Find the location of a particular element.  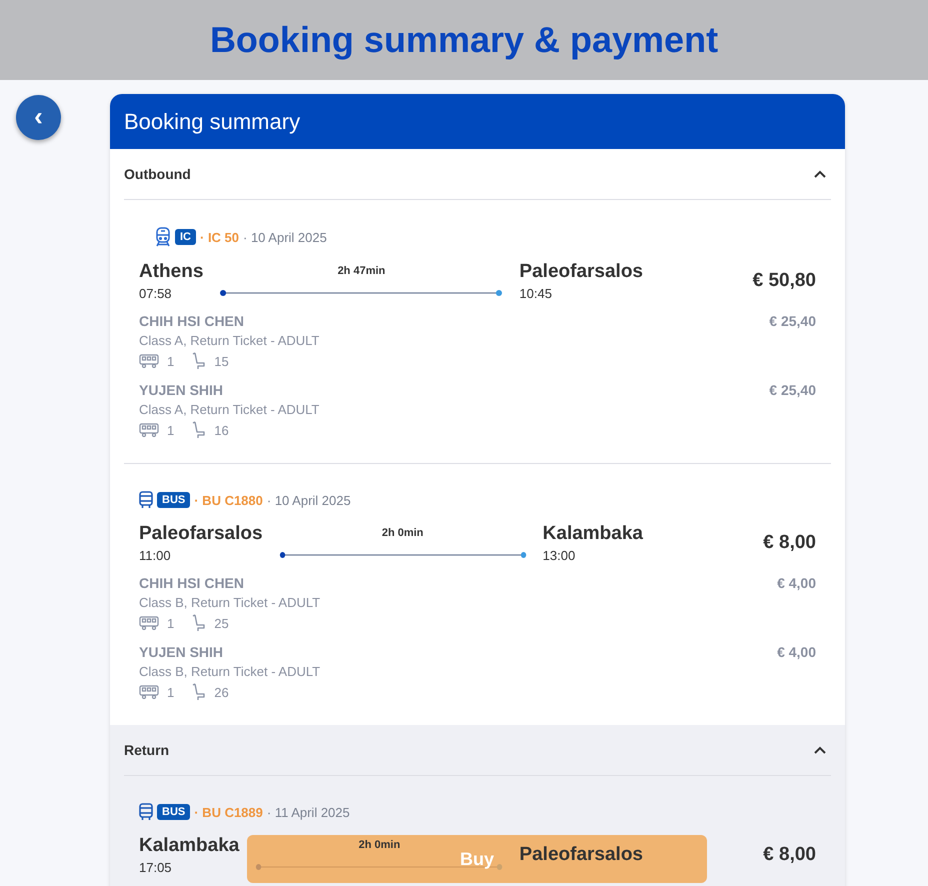

train-icon is located at coordinates (163, 237).